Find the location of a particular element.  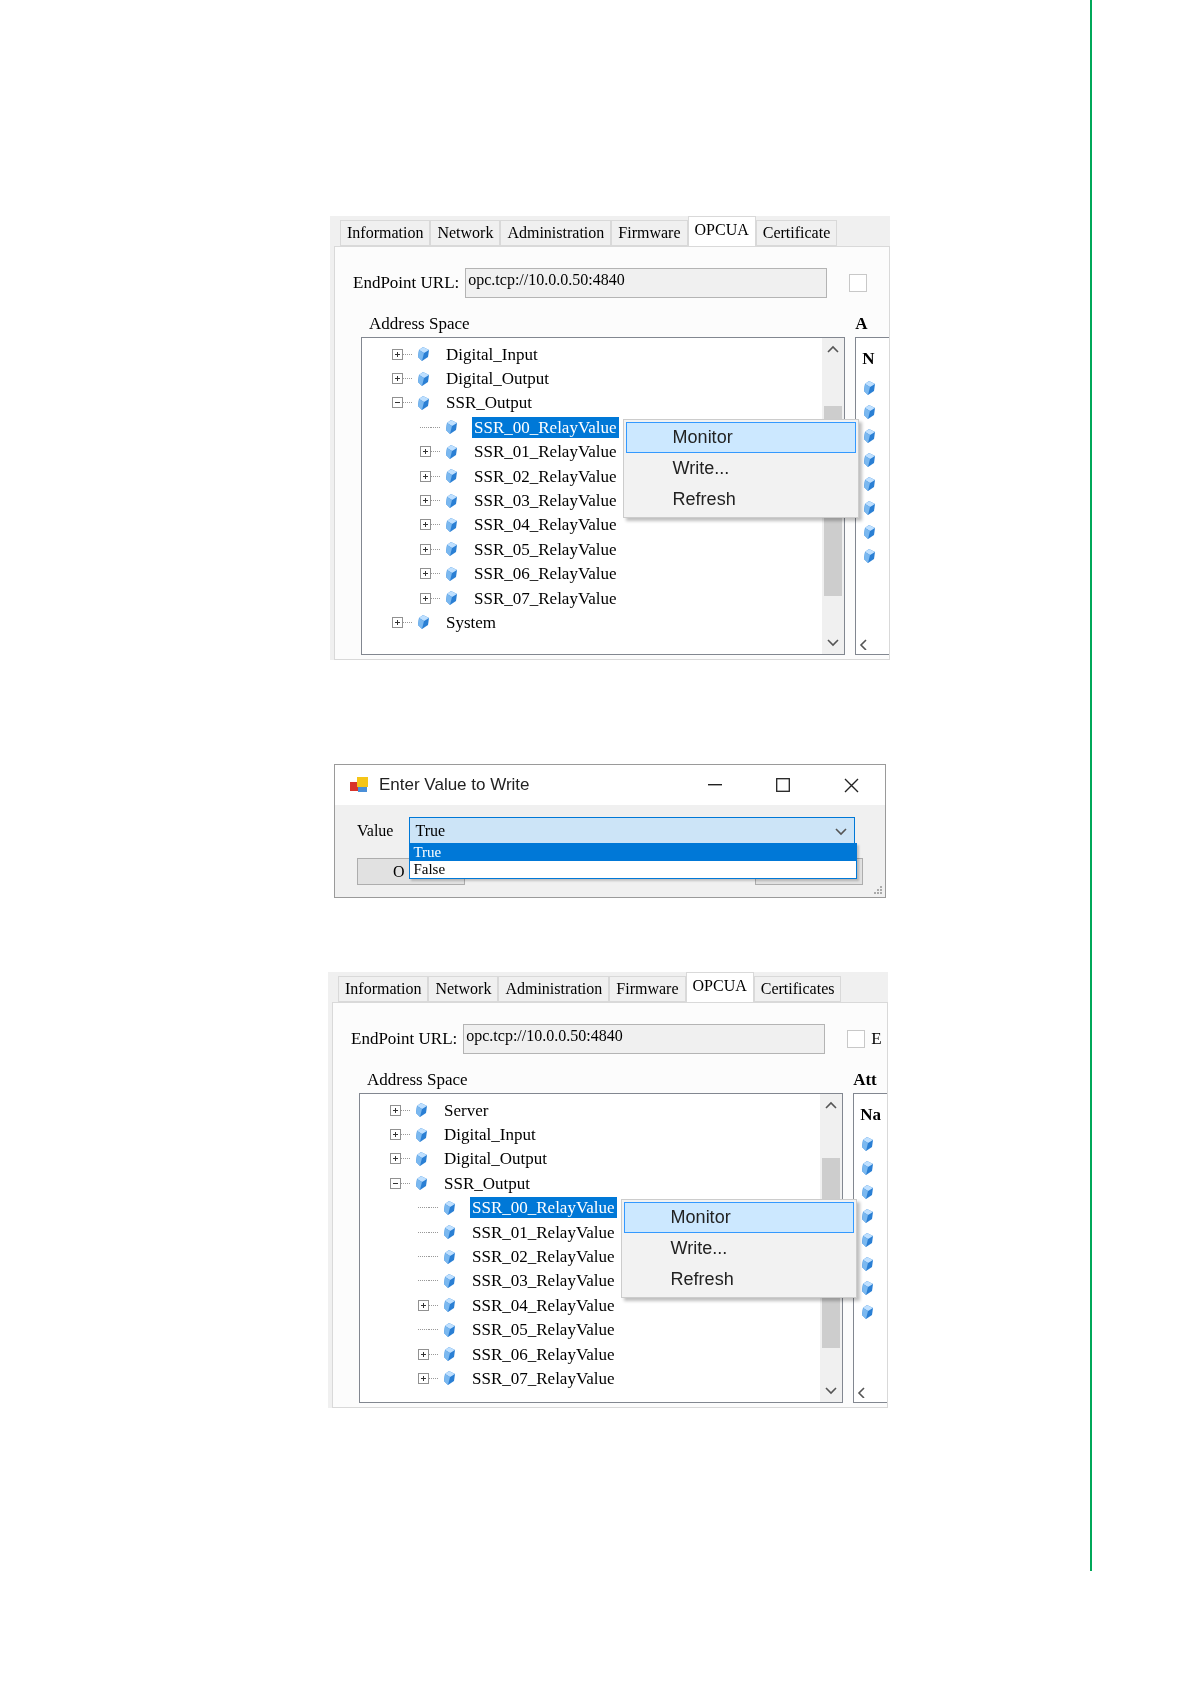

dropdown-value: True is located at coordinates (430, 830).